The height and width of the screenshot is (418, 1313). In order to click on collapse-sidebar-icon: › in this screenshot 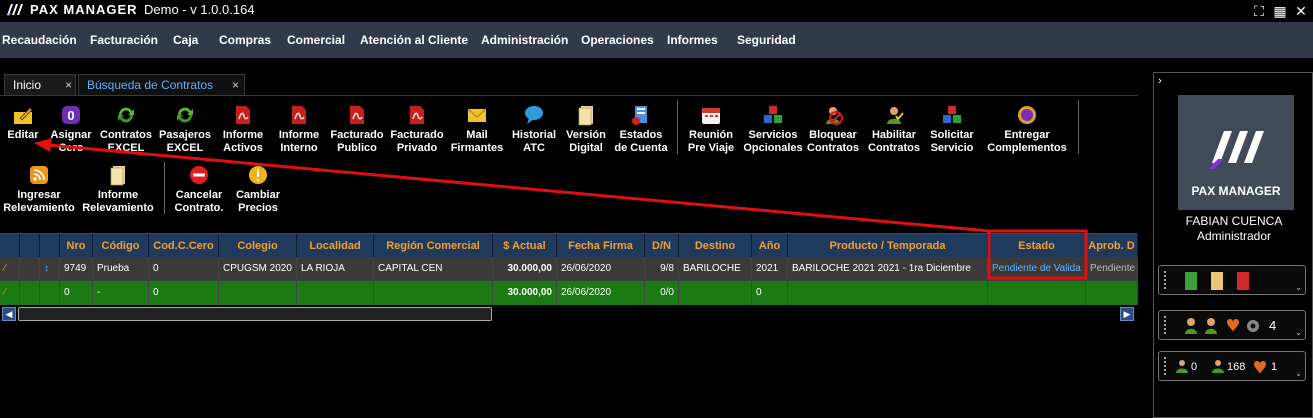, I will do `click(1160, 81)`.